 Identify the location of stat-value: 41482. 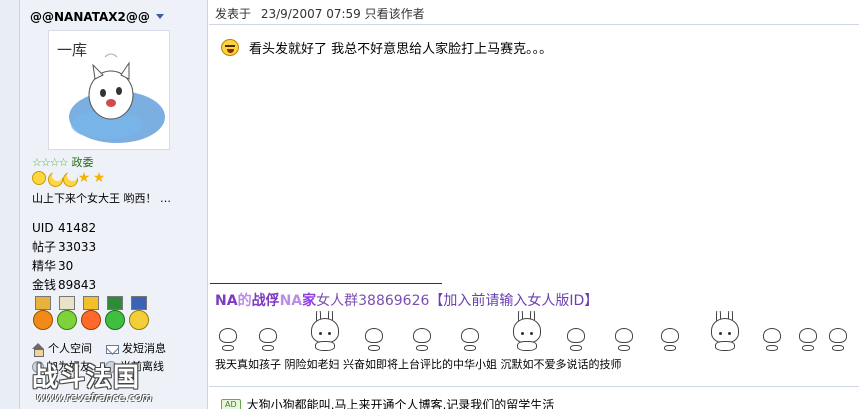
(77, 228).